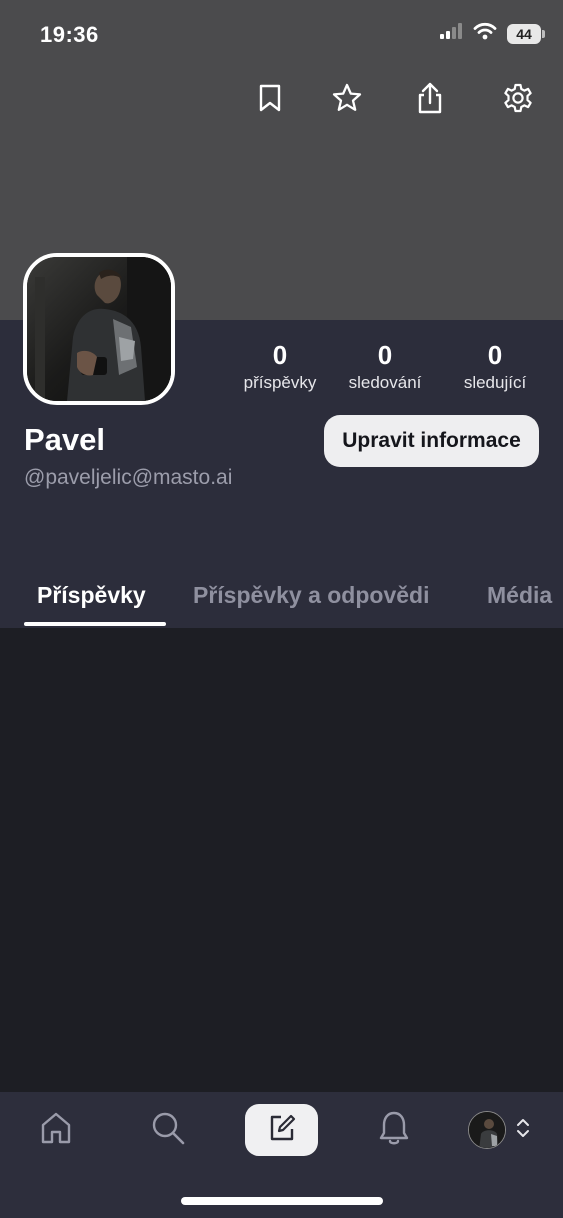 The height and width of the screenshot is (1218, 563). Describe the element at coordinates (519, 595) in the screenshot. I see `tab-media: Média` at that location.